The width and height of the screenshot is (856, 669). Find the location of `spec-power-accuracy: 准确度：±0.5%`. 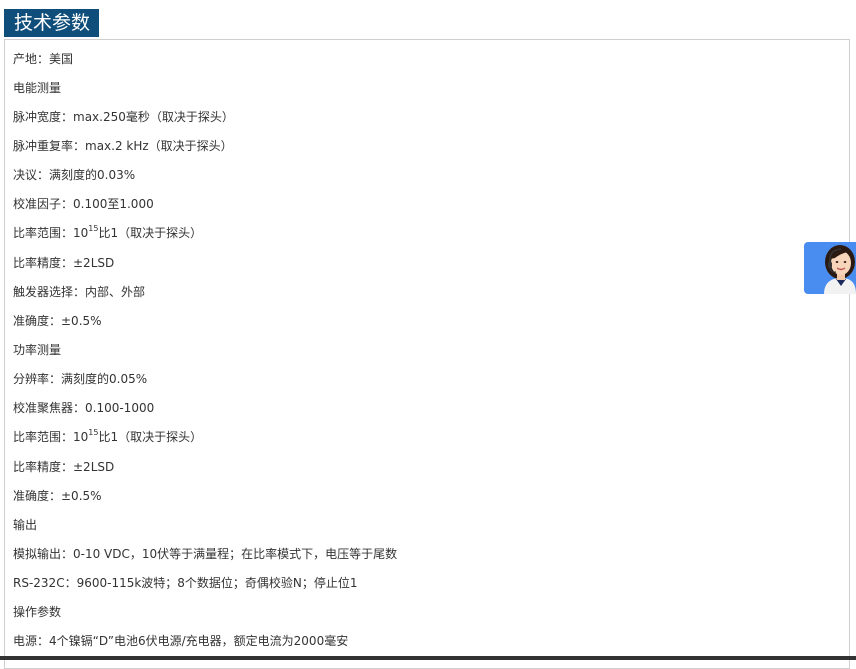

spec-power-accuracy: 准确度：±0.5% is located at coordinates (57, 496).